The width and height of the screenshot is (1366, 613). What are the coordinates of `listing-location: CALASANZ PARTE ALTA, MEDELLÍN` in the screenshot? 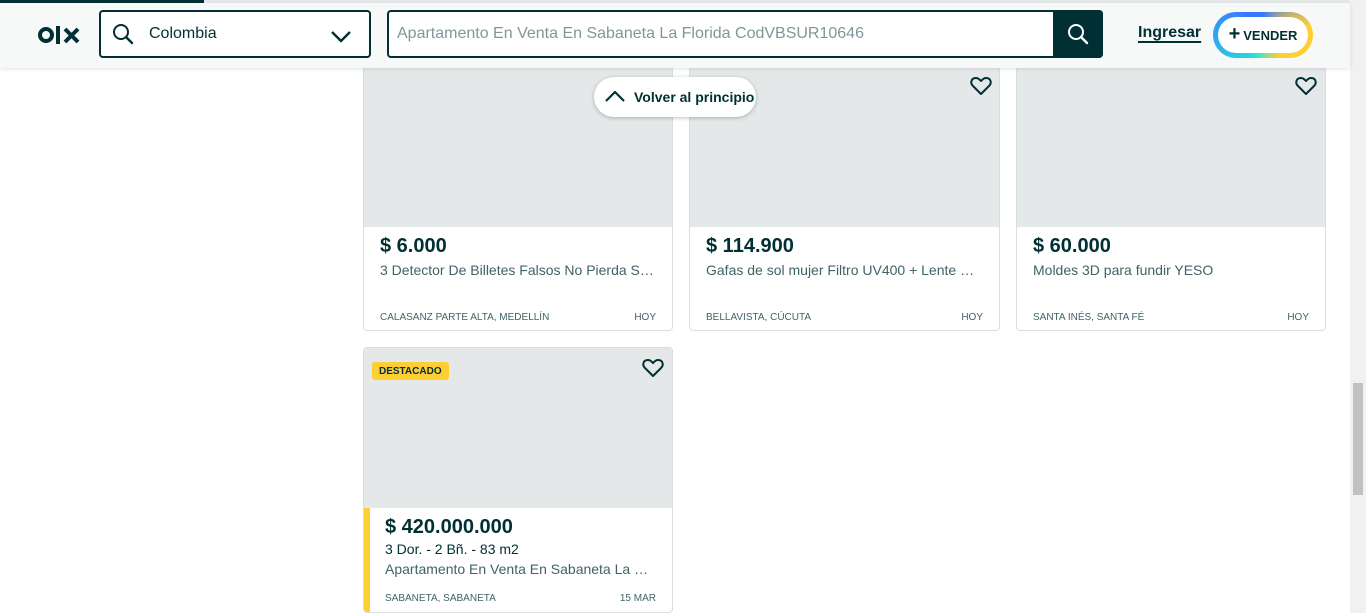 It's located at (465, 317).